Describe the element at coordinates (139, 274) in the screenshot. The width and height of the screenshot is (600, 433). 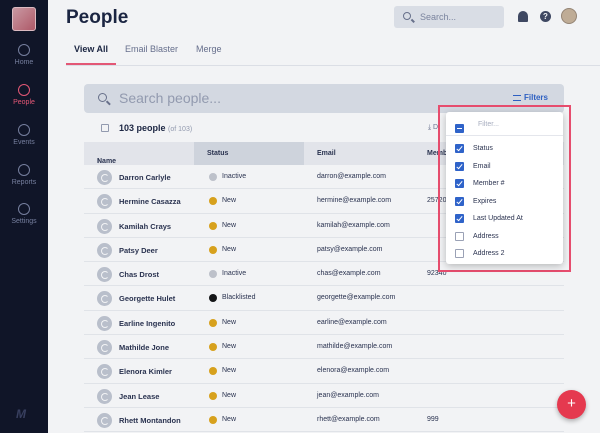
I see `person-name: Chas Drost` at that location.